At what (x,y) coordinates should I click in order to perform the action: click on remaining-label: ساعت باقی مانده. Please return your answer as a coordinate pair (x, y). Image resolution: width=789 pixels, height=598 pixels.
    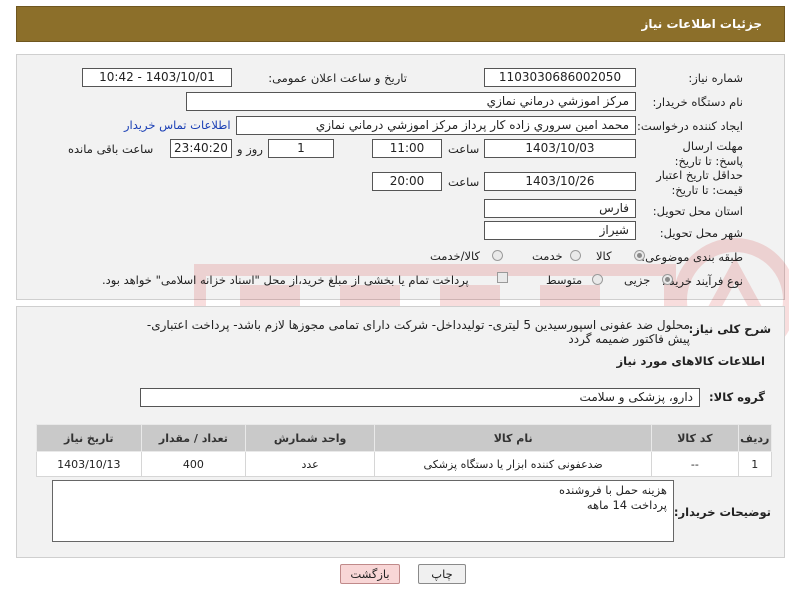
    Looking at the image, I should click on (111, 149).